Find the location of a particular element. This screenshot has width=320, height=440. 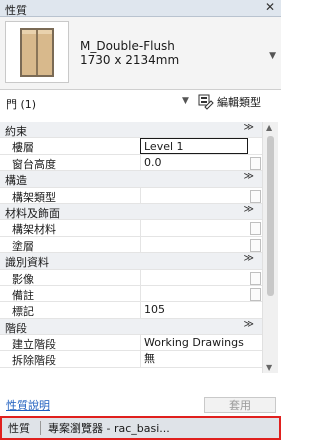

group-label: 階段 is located at coordinates (16, 328).